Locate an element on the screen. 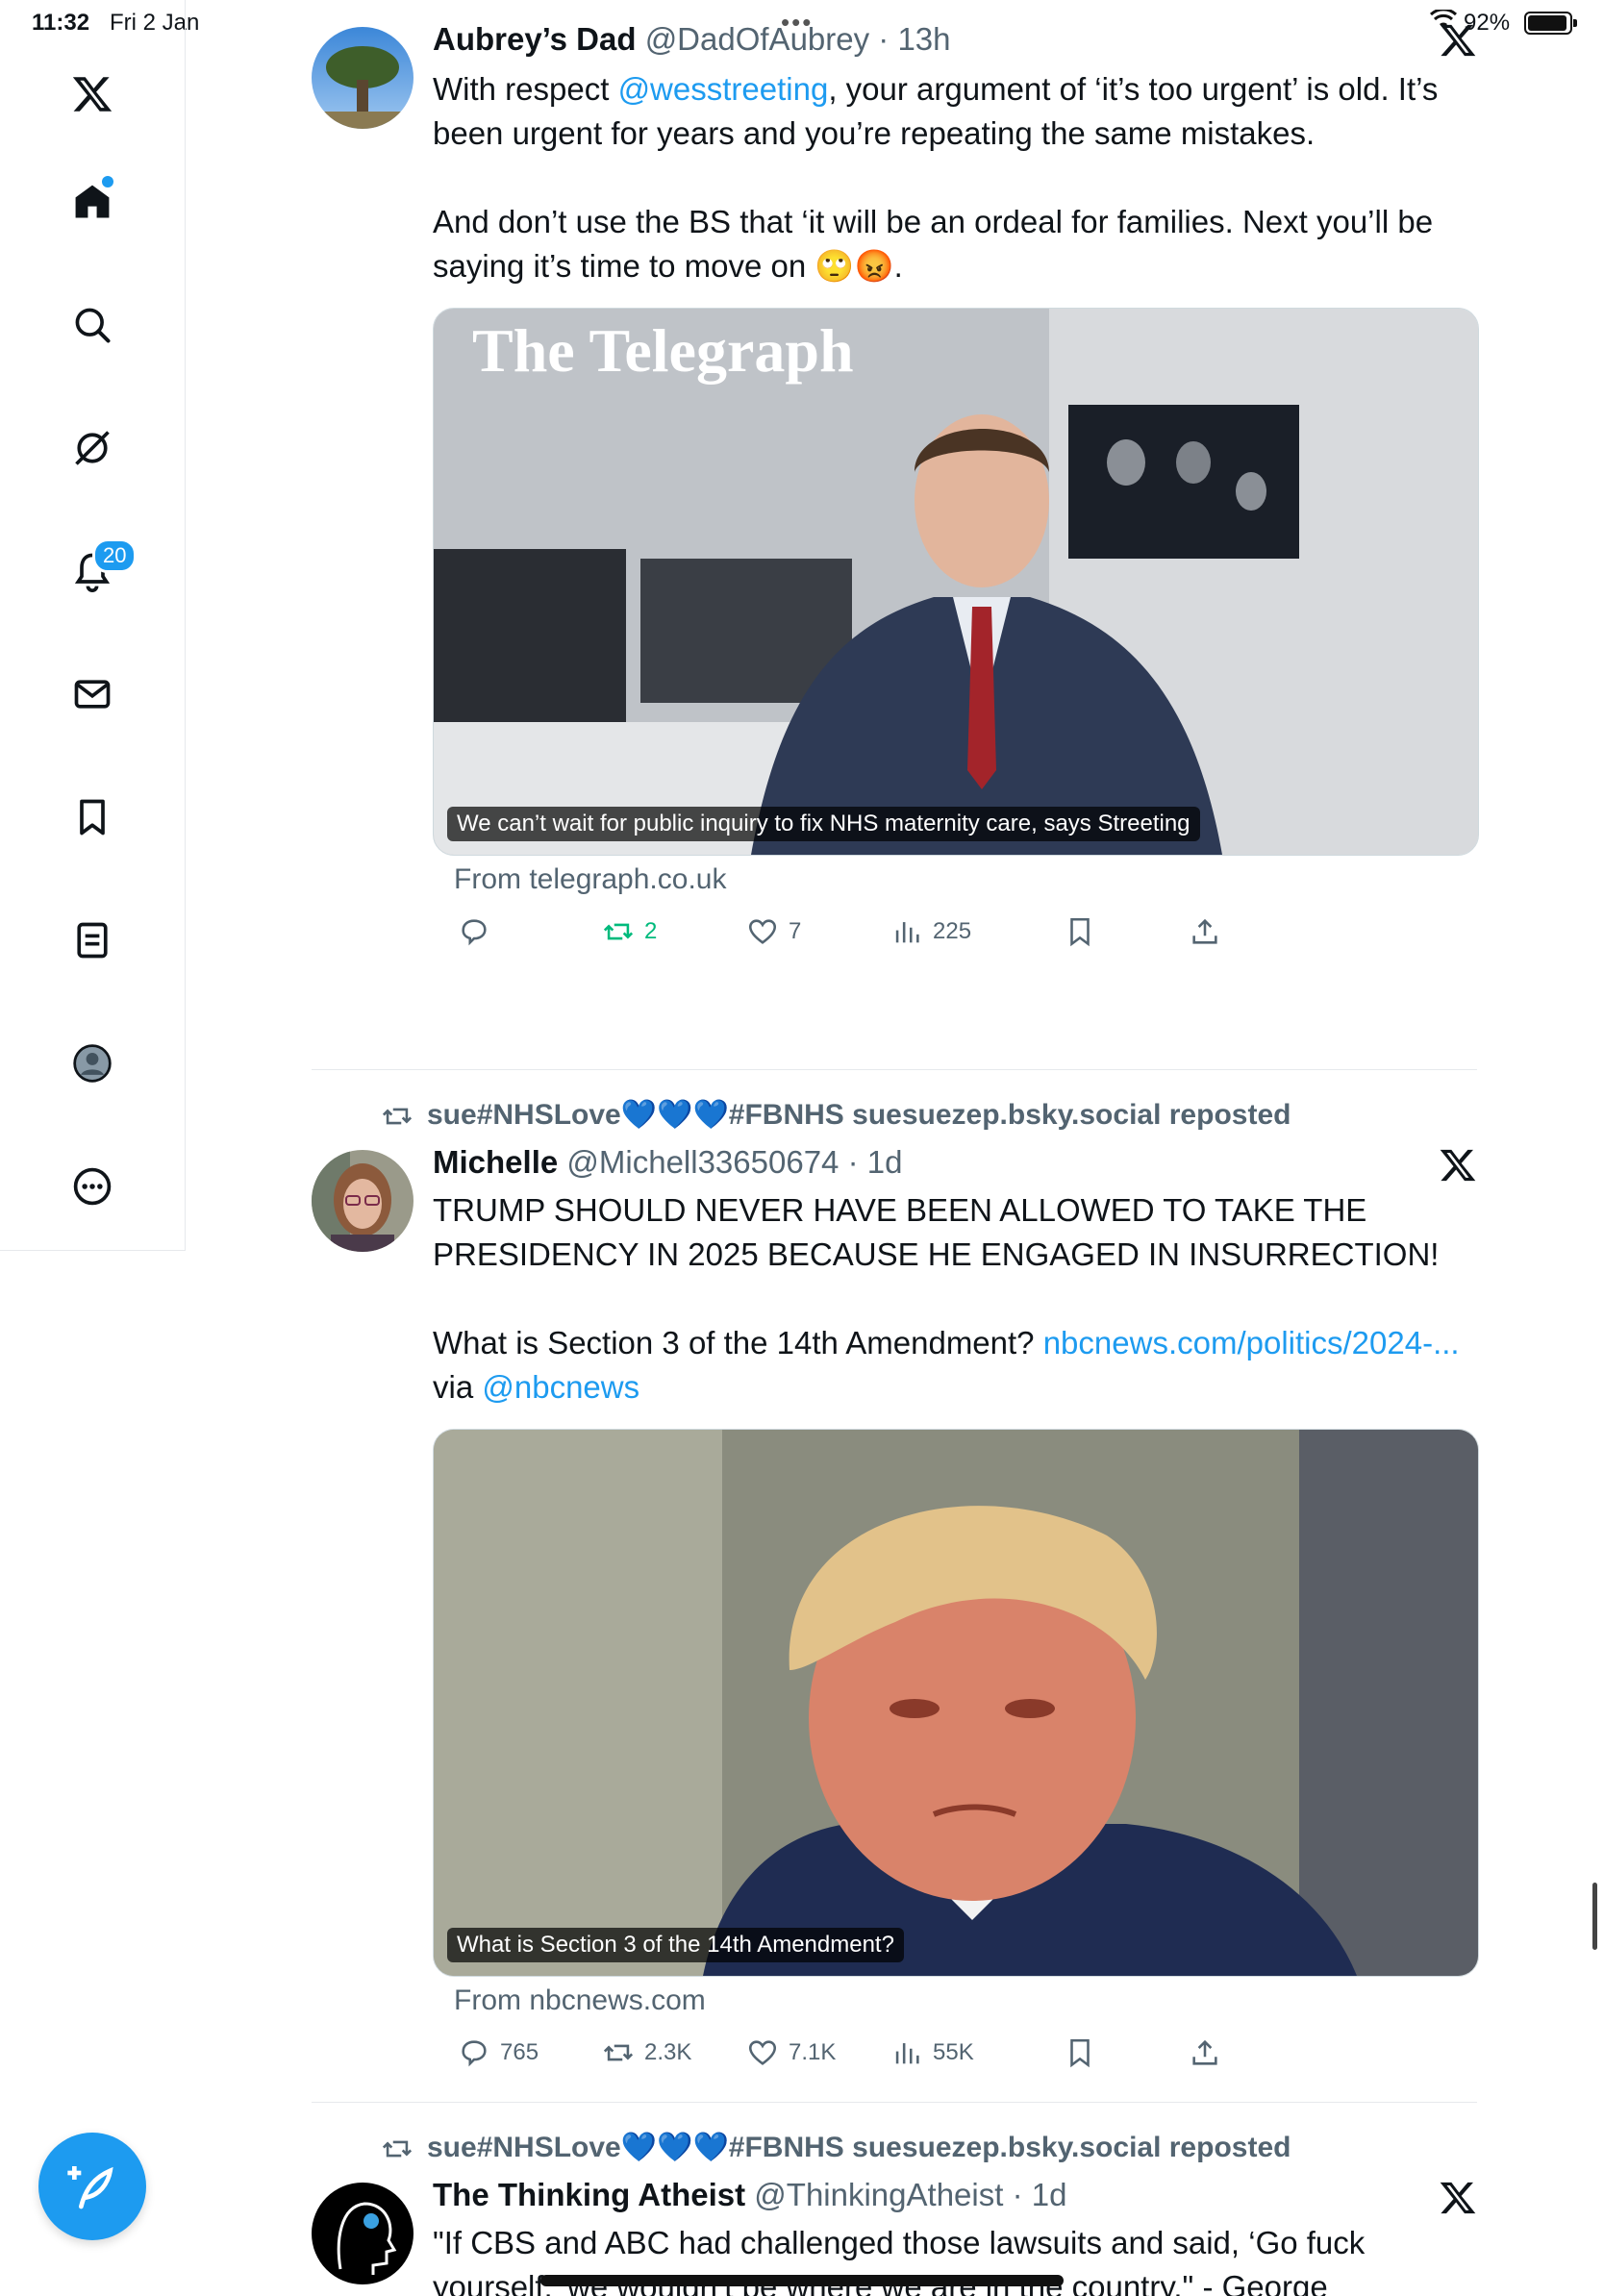  home-unread-dot is located at coordinates (107, 181).